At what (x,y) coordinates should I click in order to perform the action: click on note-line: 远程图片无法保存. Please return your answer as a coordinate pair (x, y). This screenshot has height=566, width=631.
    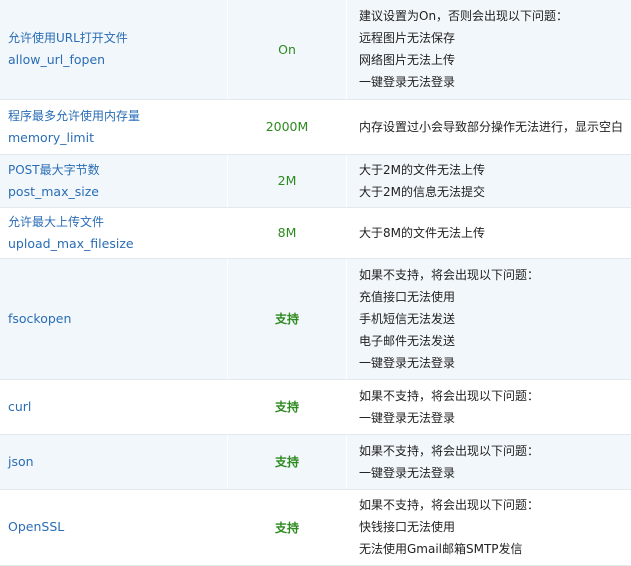
    Looking at the image, I should click on (495, 38).